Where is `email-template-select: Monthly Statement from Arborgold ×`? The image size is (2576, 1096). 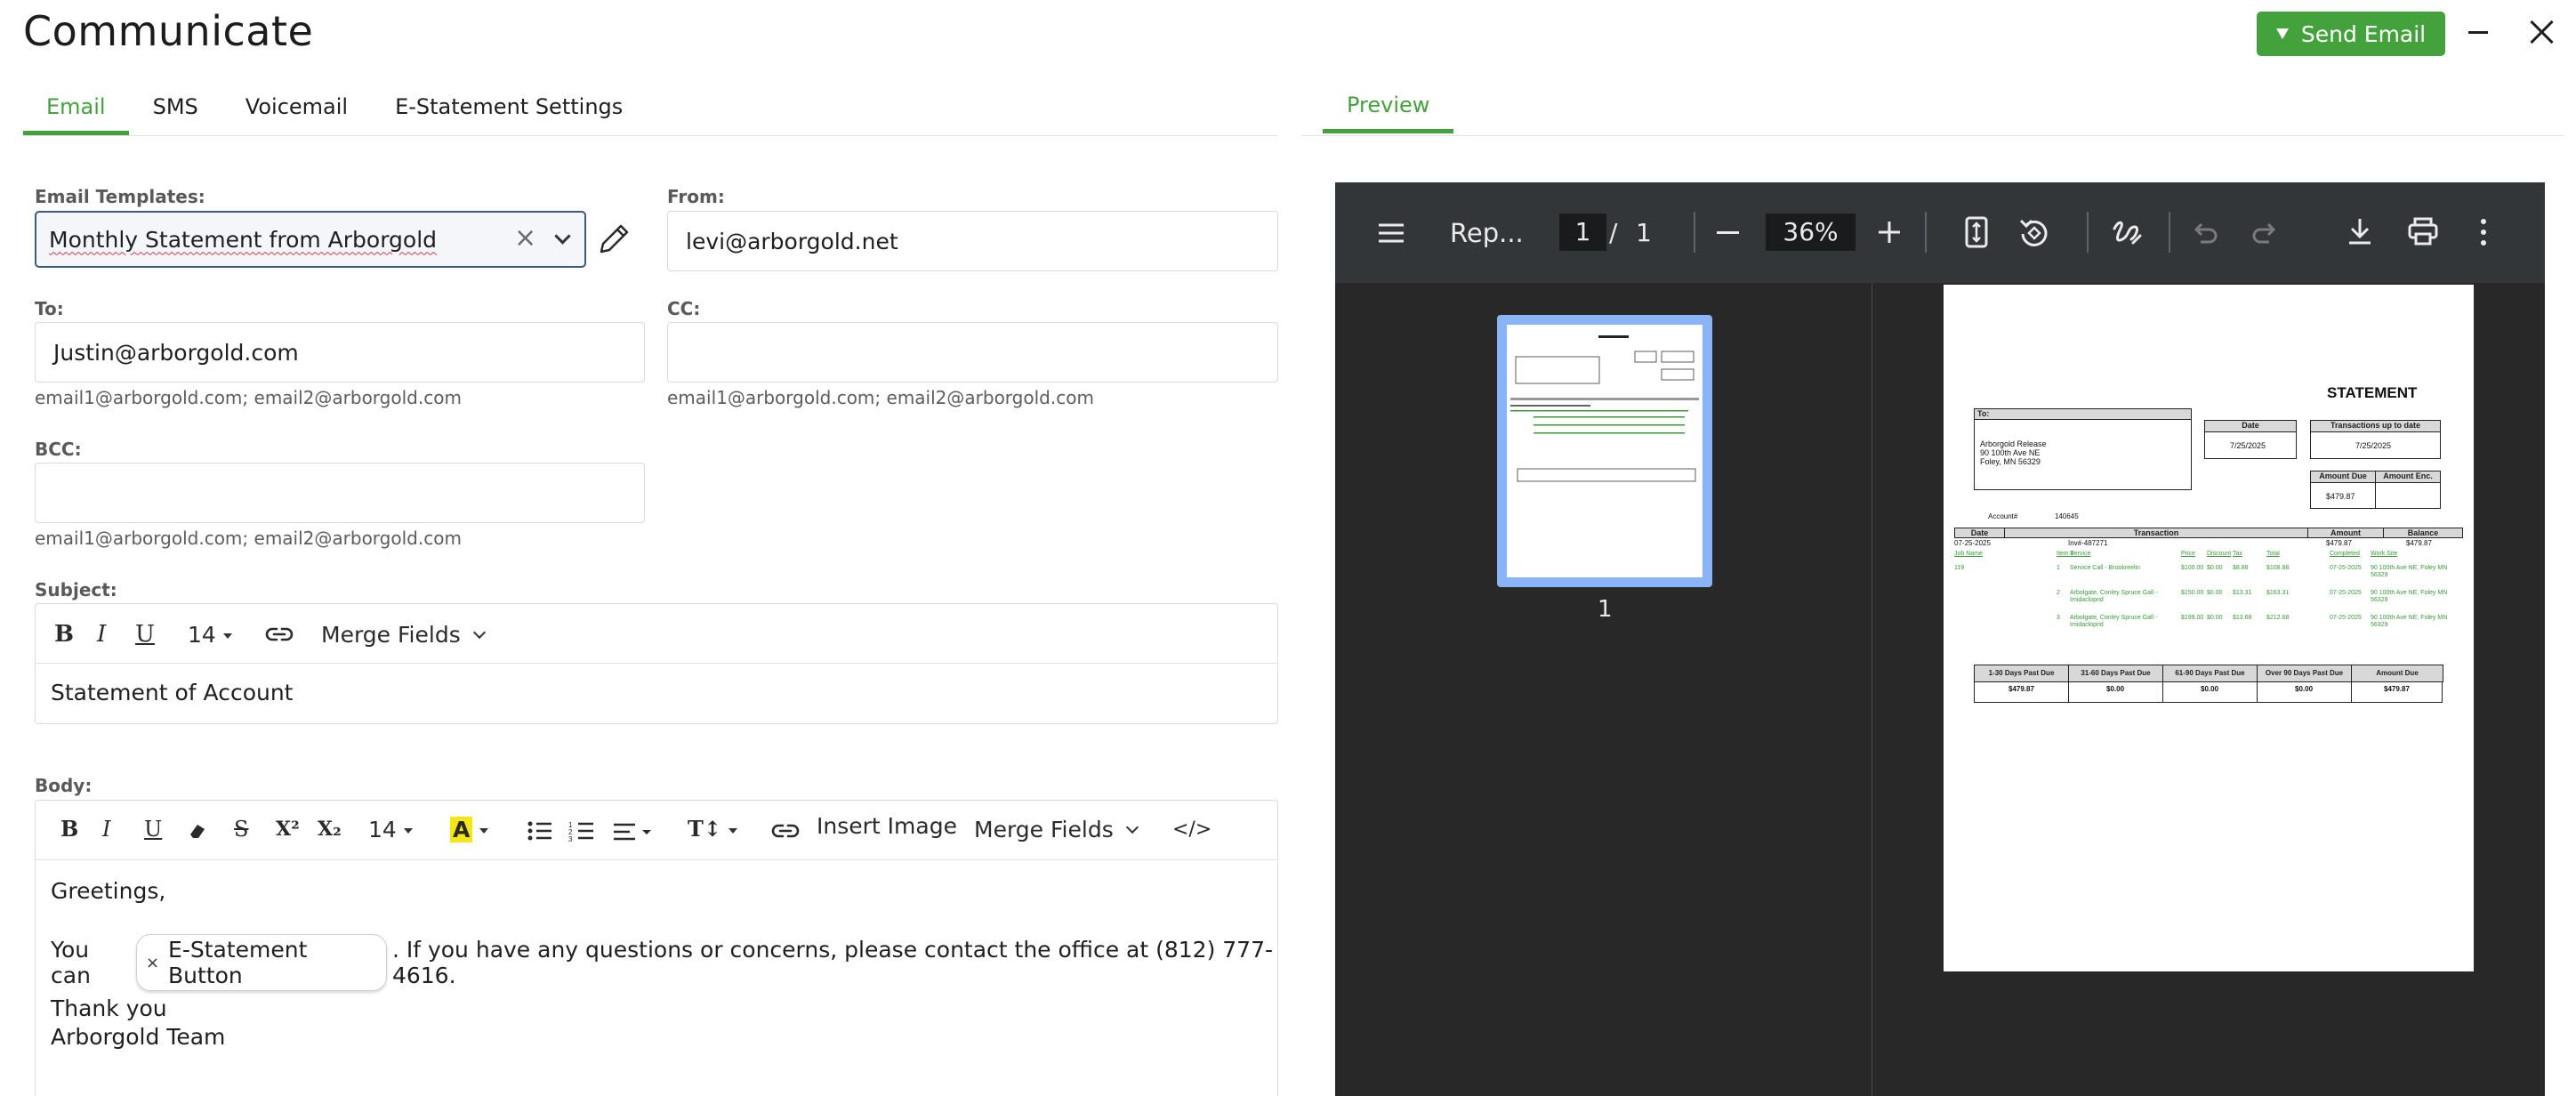
email-template-select: Monthly Statement from Arborgold × is located at coordinates (310, 240).